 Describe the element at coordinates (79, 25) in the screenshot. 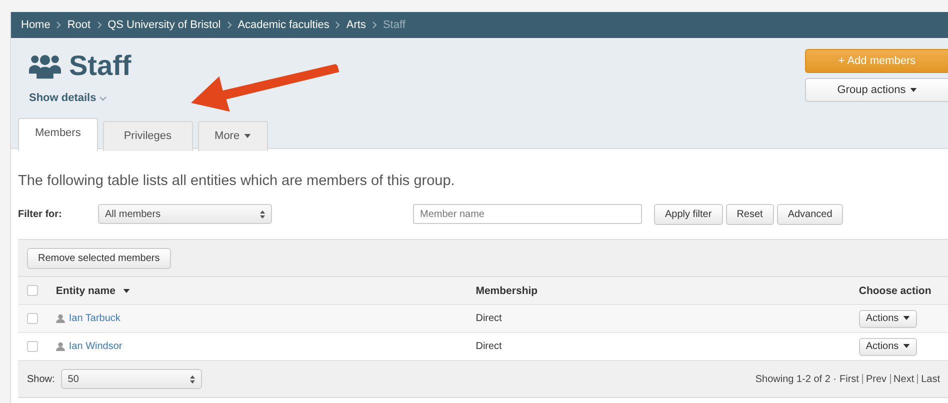

I see `breadcrumb-link: Root` at that location.